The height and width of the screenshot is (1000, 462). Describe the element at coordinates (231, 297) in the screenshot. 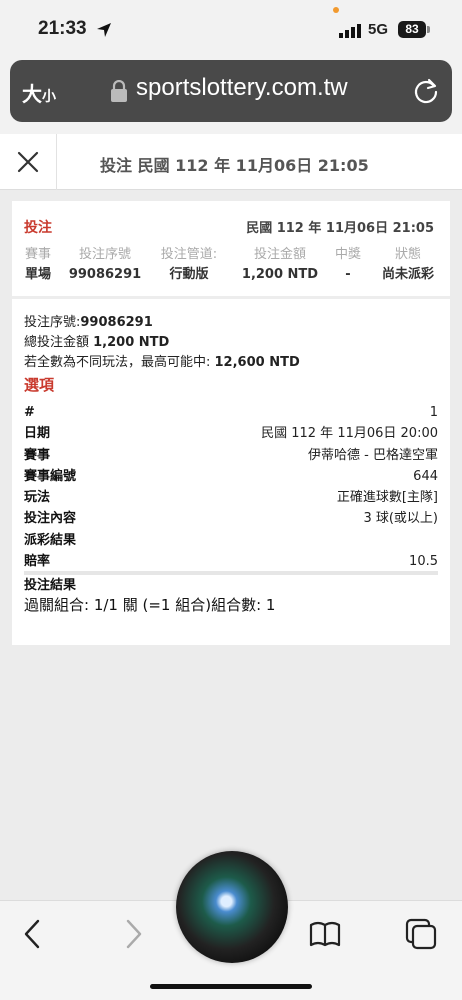

I see `section-divider` at that location.